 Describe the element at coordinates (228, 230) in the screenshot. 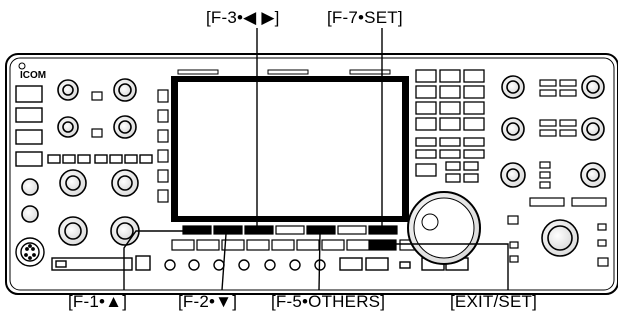

I see `f2-key` at that location.